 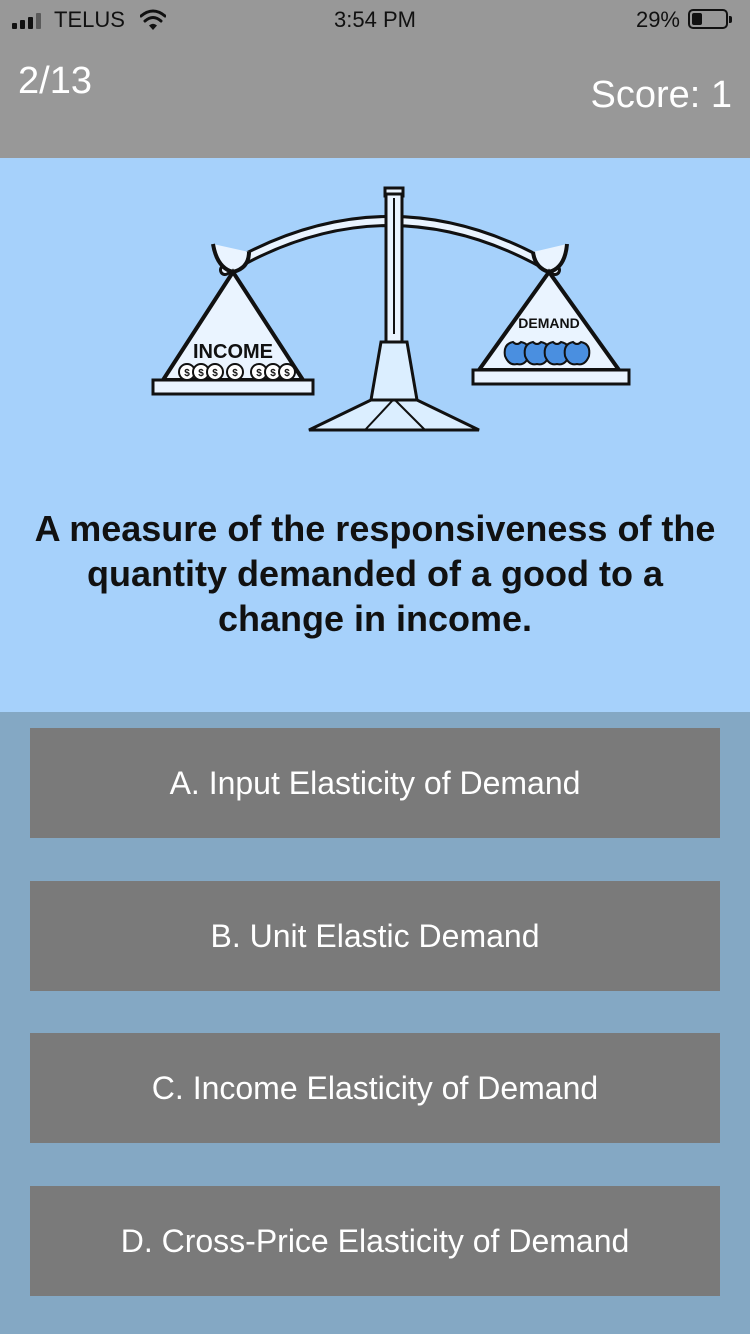 I want to click on answer-button-c: C. Income Elasticity of Demand, so click(x=375, y=1088).